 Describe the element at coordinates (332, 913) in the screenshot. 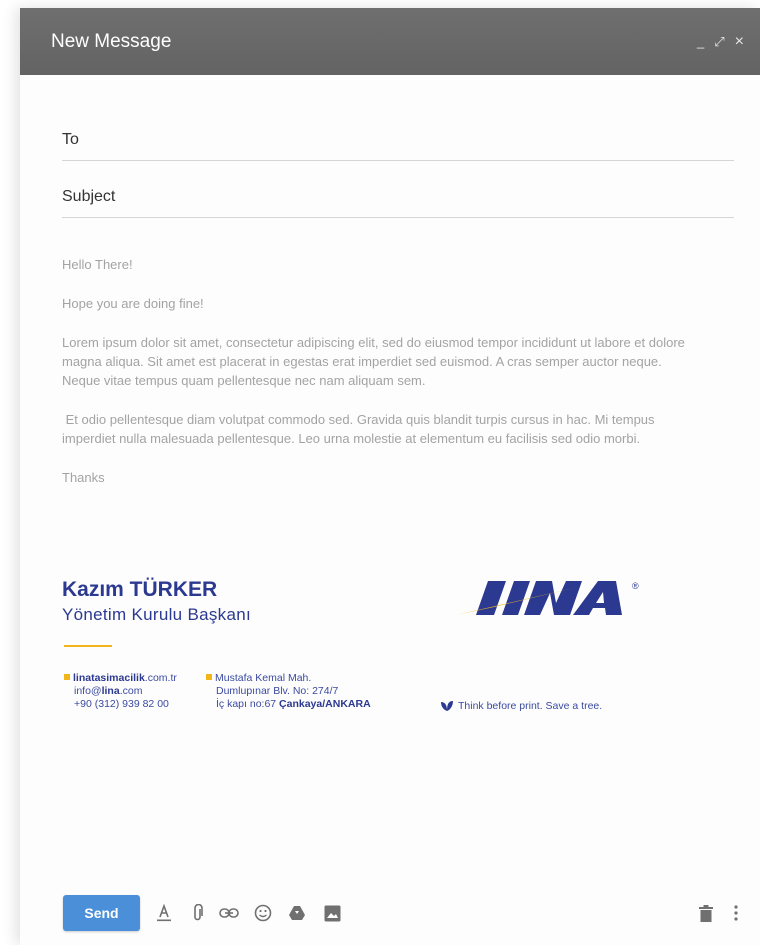

I see `photo-icon` at that location.